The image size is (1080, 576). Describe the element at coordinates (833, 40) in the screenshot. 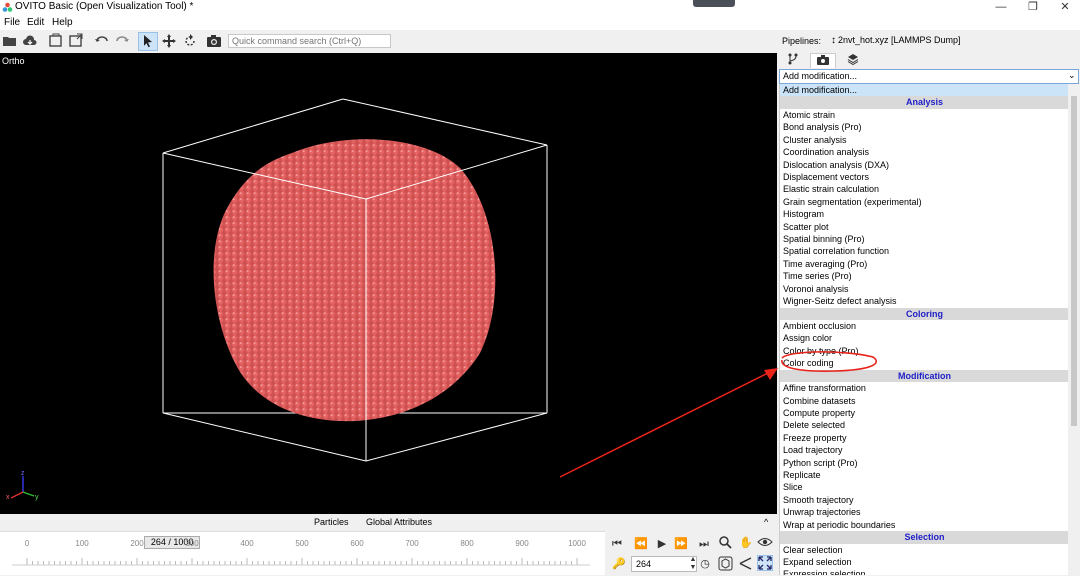

I see `pipeline-icon: ↕` at that location.